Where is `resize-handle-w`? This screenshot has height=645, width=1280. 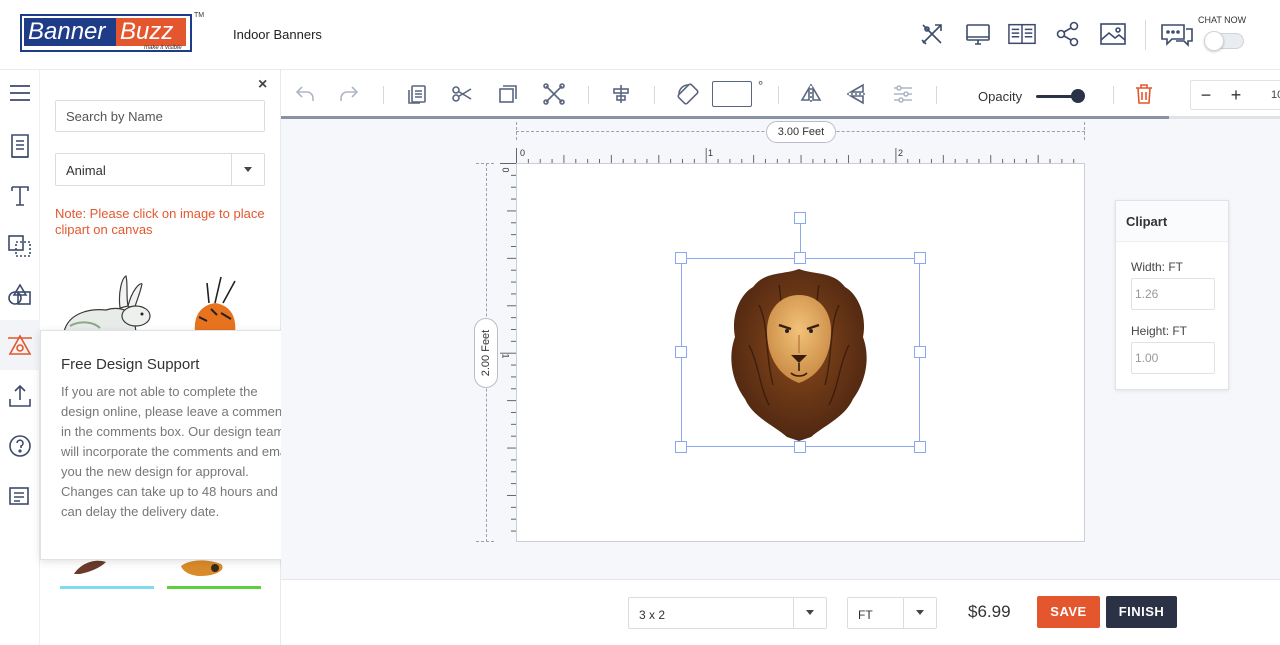
resize-handle-w is located at coordinates (681, 352).